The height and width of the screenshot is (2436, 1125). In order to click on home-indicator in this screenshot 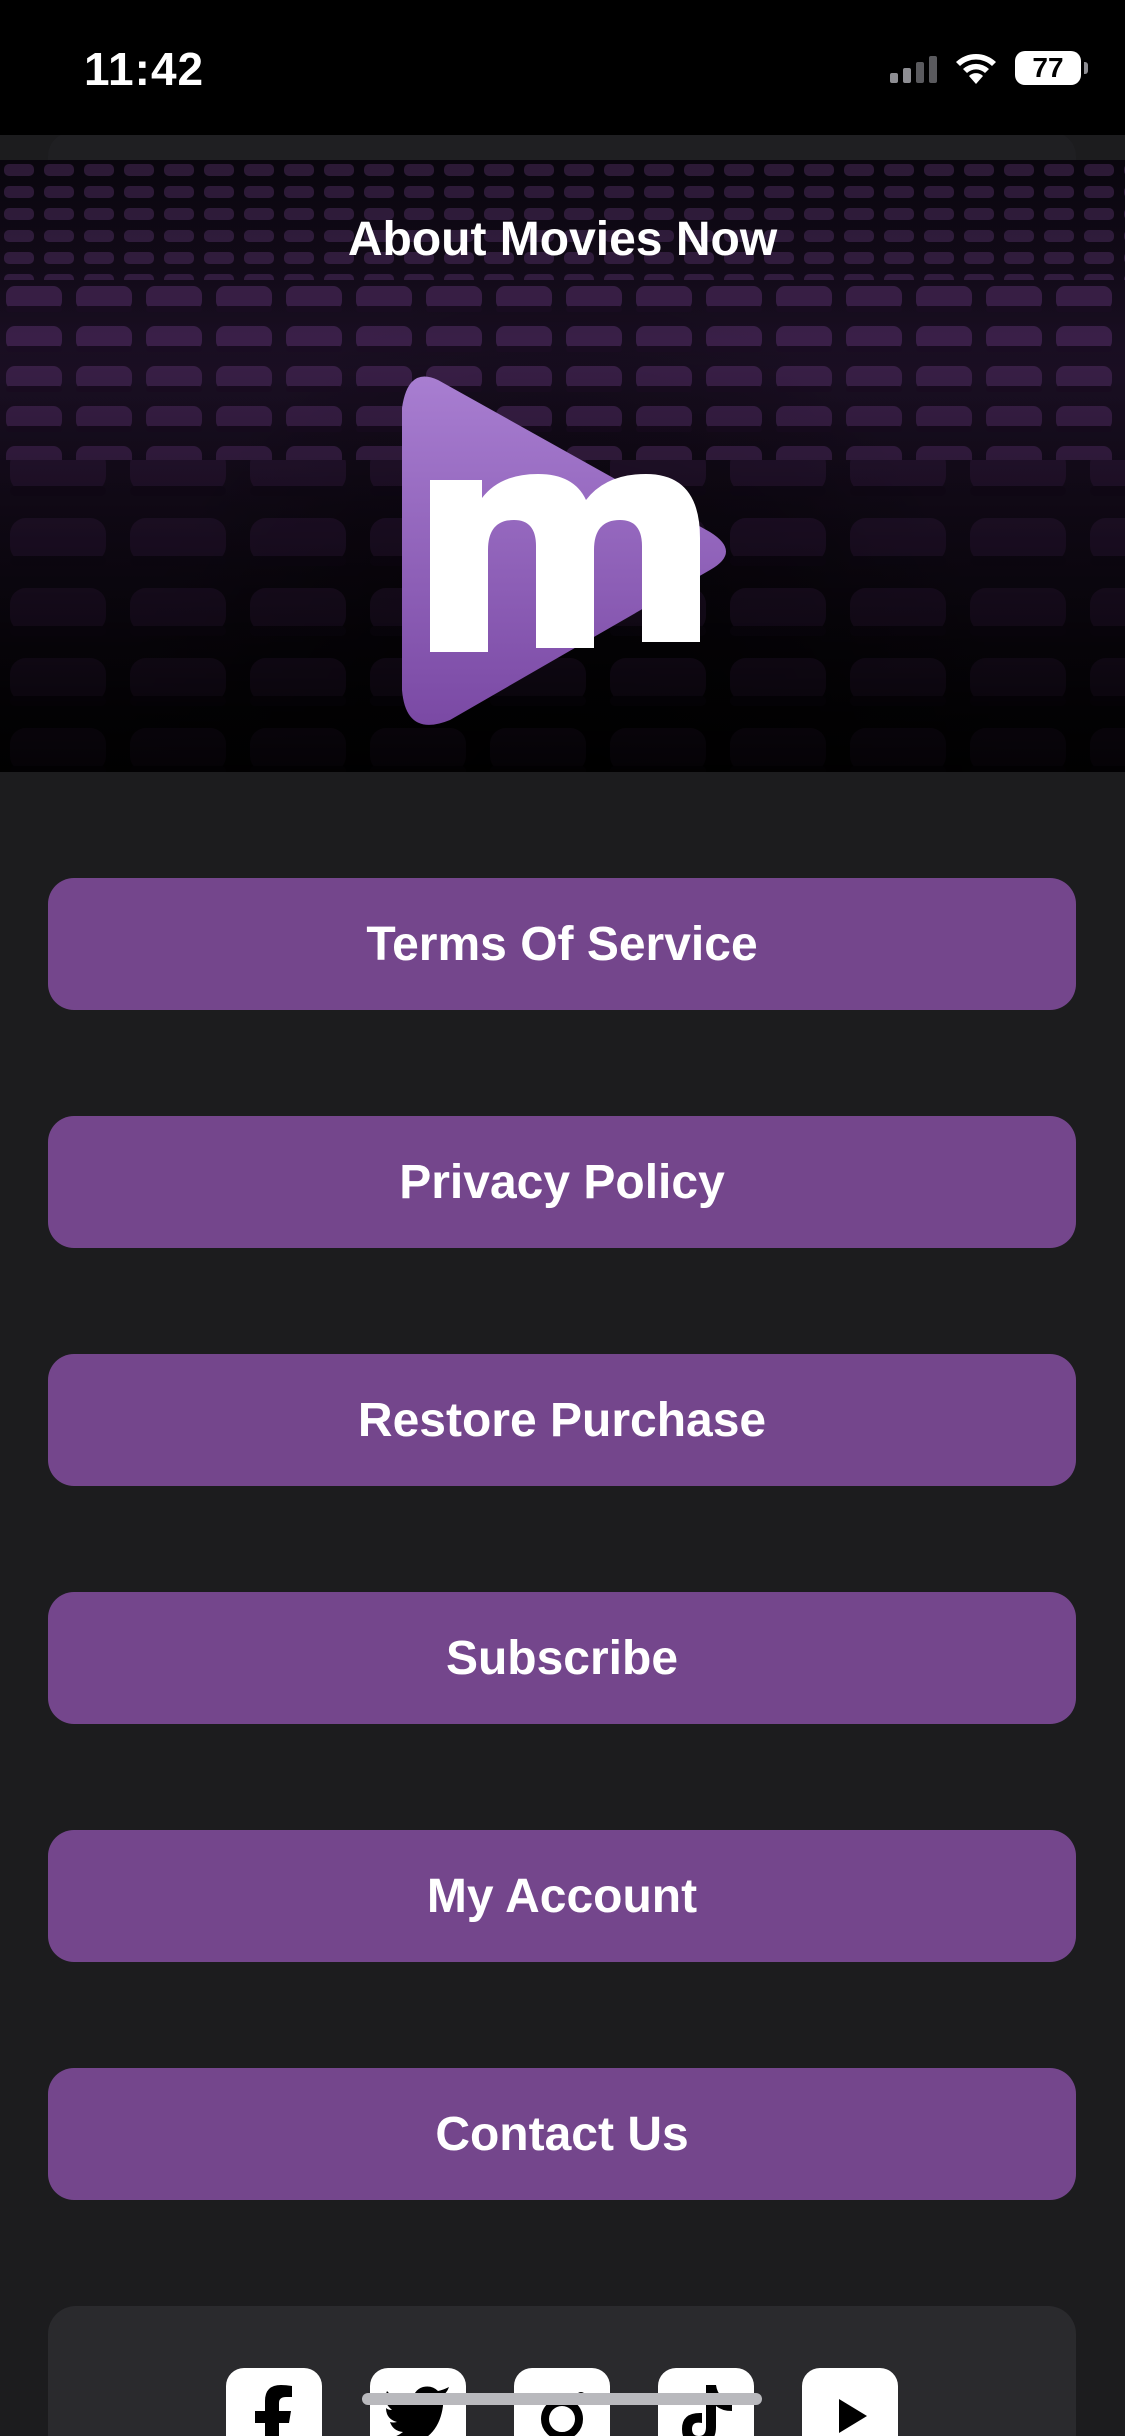, I will do `click(562, 2399)`.